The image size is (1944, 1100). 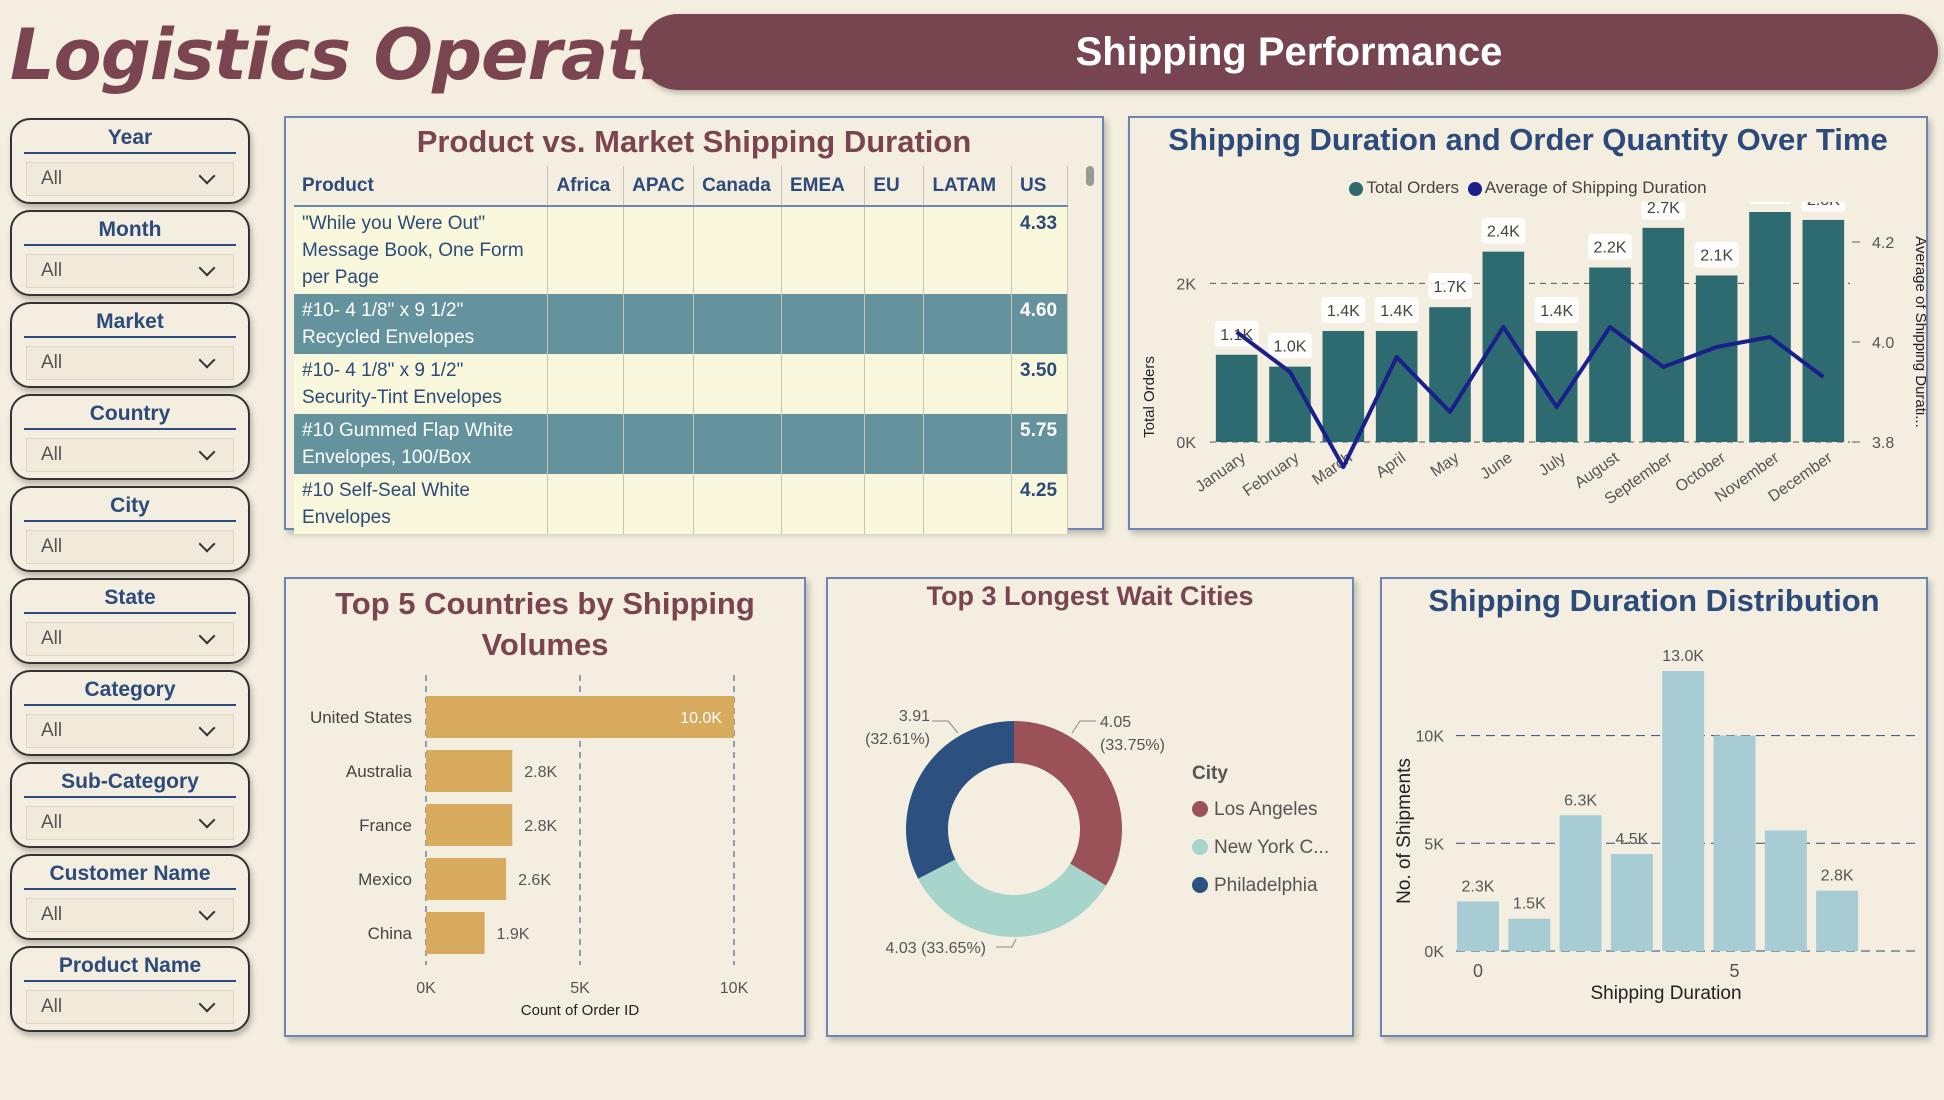 What do you see at coordinates (1474, 188) in the screenshot?
I see `legend-duration-swatch` at bounding box center [1474, 188].